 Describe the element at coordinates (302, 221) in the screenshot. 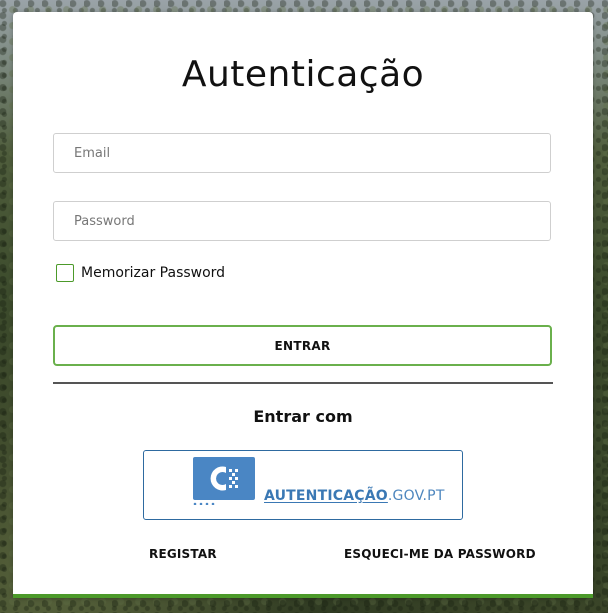

I see `password-input` at that location.